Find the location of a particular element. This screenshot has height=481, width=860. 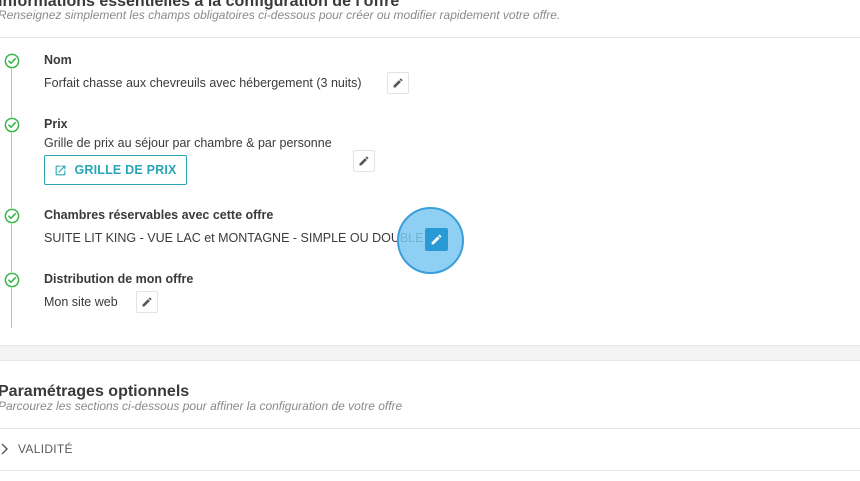

edit-prix-button is located at coordinates (364, 161).